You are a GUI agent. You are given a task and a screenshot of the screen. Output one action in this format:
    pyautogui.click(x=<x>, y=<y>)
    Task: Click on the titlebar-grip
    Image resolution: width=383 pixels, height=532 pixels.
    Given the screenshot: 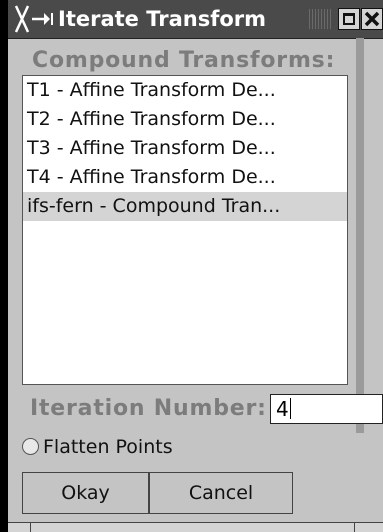 What is the action you would take?
    pyautogui.click(x=321, y=19)
    